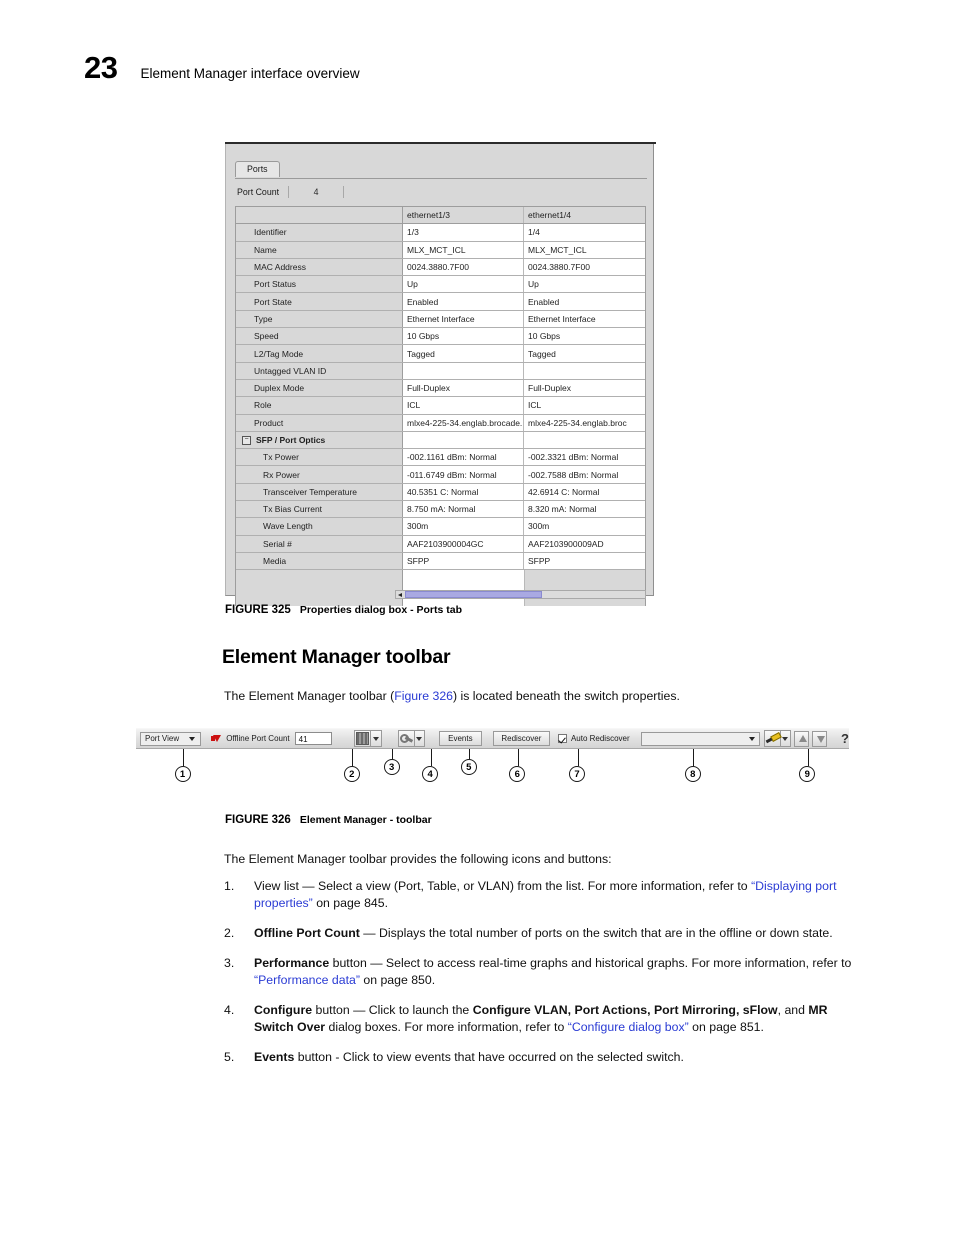 The image size is (954, 1235). I want to click on performance-button, so click(363, 738).